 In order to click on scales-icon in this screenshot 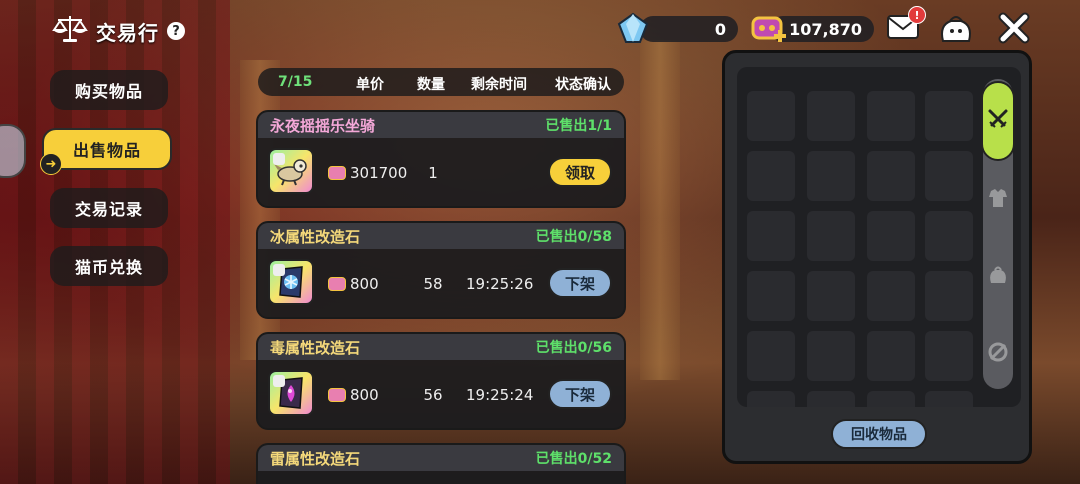, I will do `click(70, 31)`.